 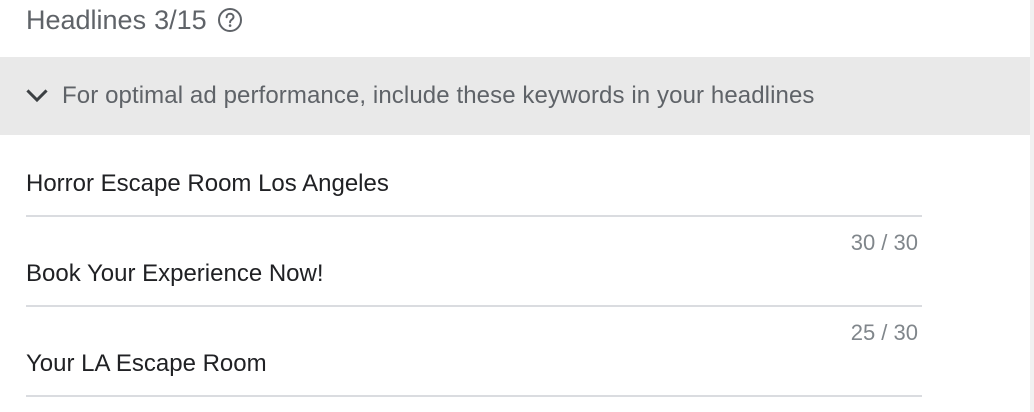 What do you see at coordinates (86, 19) in the screenshot?
I see `headlines-title: Headlines` at bounding box center [86, 19].